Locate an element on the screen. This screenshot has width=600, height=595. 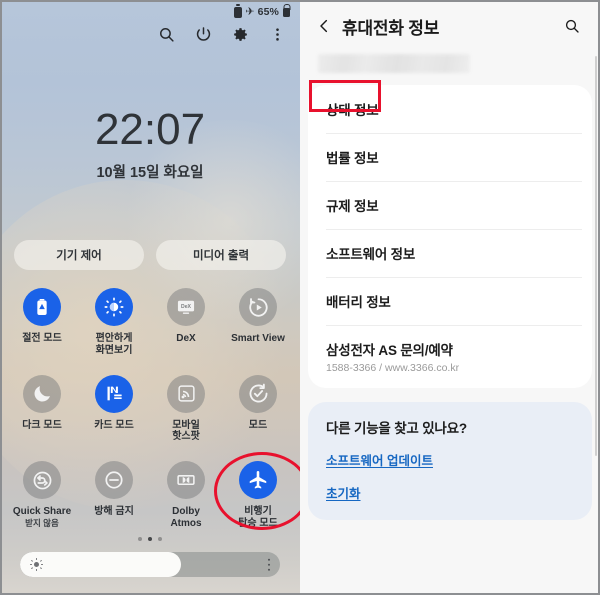
battery-icon is located at coordinates (238, 12).